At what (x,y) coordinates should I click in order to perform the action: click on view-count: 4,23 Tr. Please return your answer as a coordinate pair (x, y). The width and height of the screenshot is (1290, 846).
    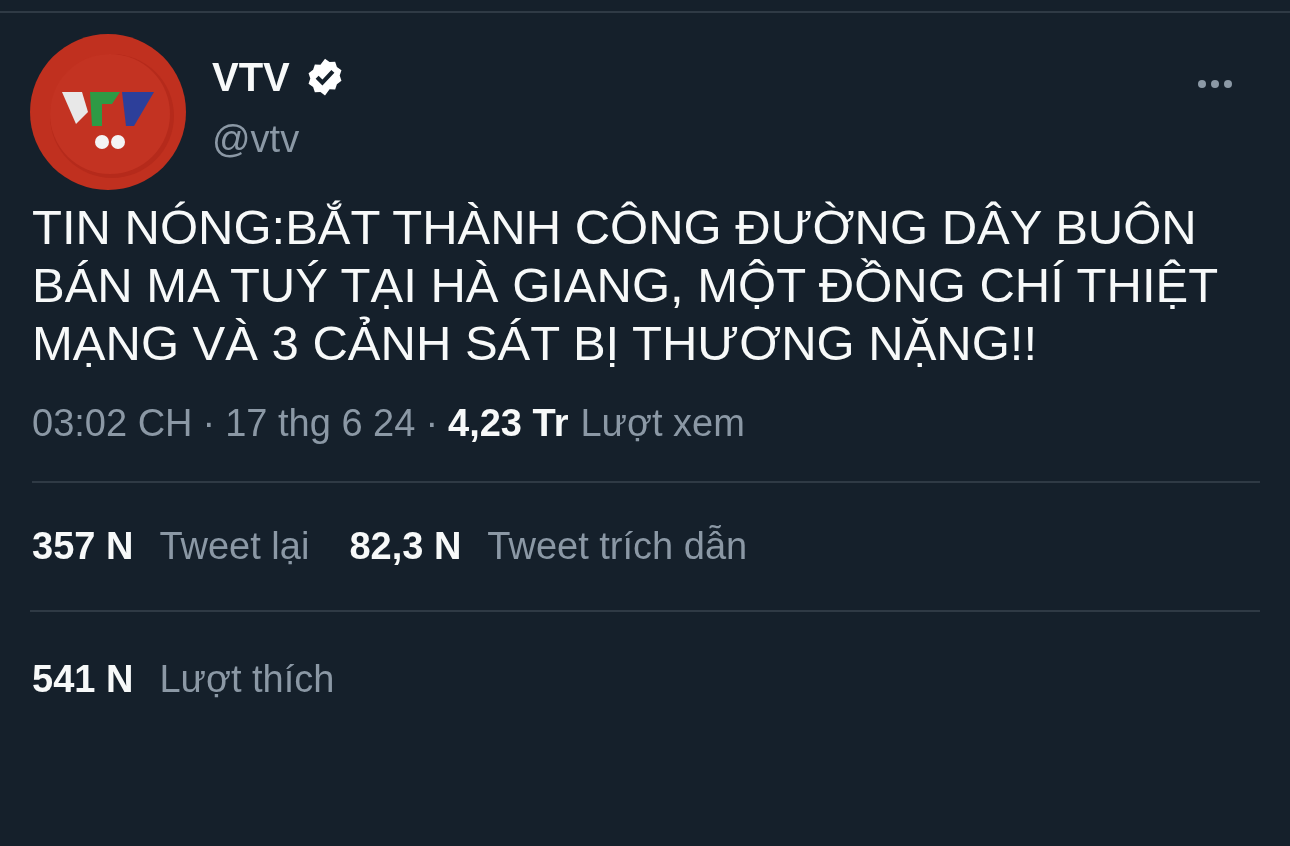
    Looking at the image, I should click on (508, 423).